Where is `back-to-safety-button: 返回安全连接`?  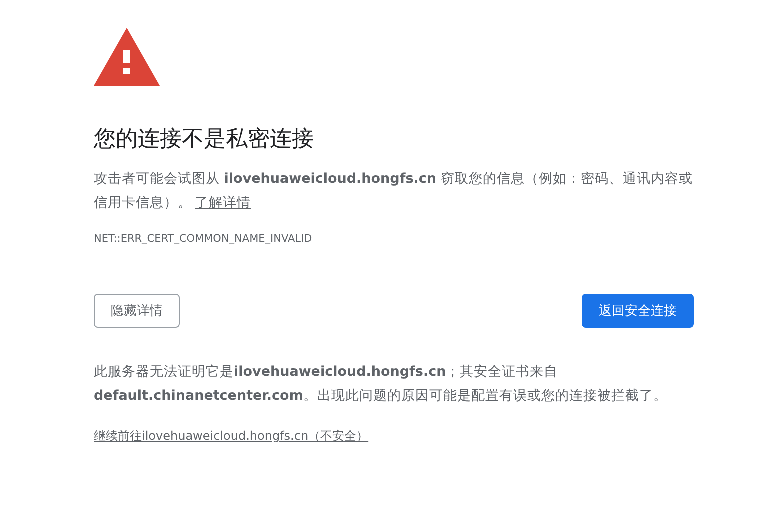 back-to-safety-button: 返回安全连接 is located at coordinates (638, 311).